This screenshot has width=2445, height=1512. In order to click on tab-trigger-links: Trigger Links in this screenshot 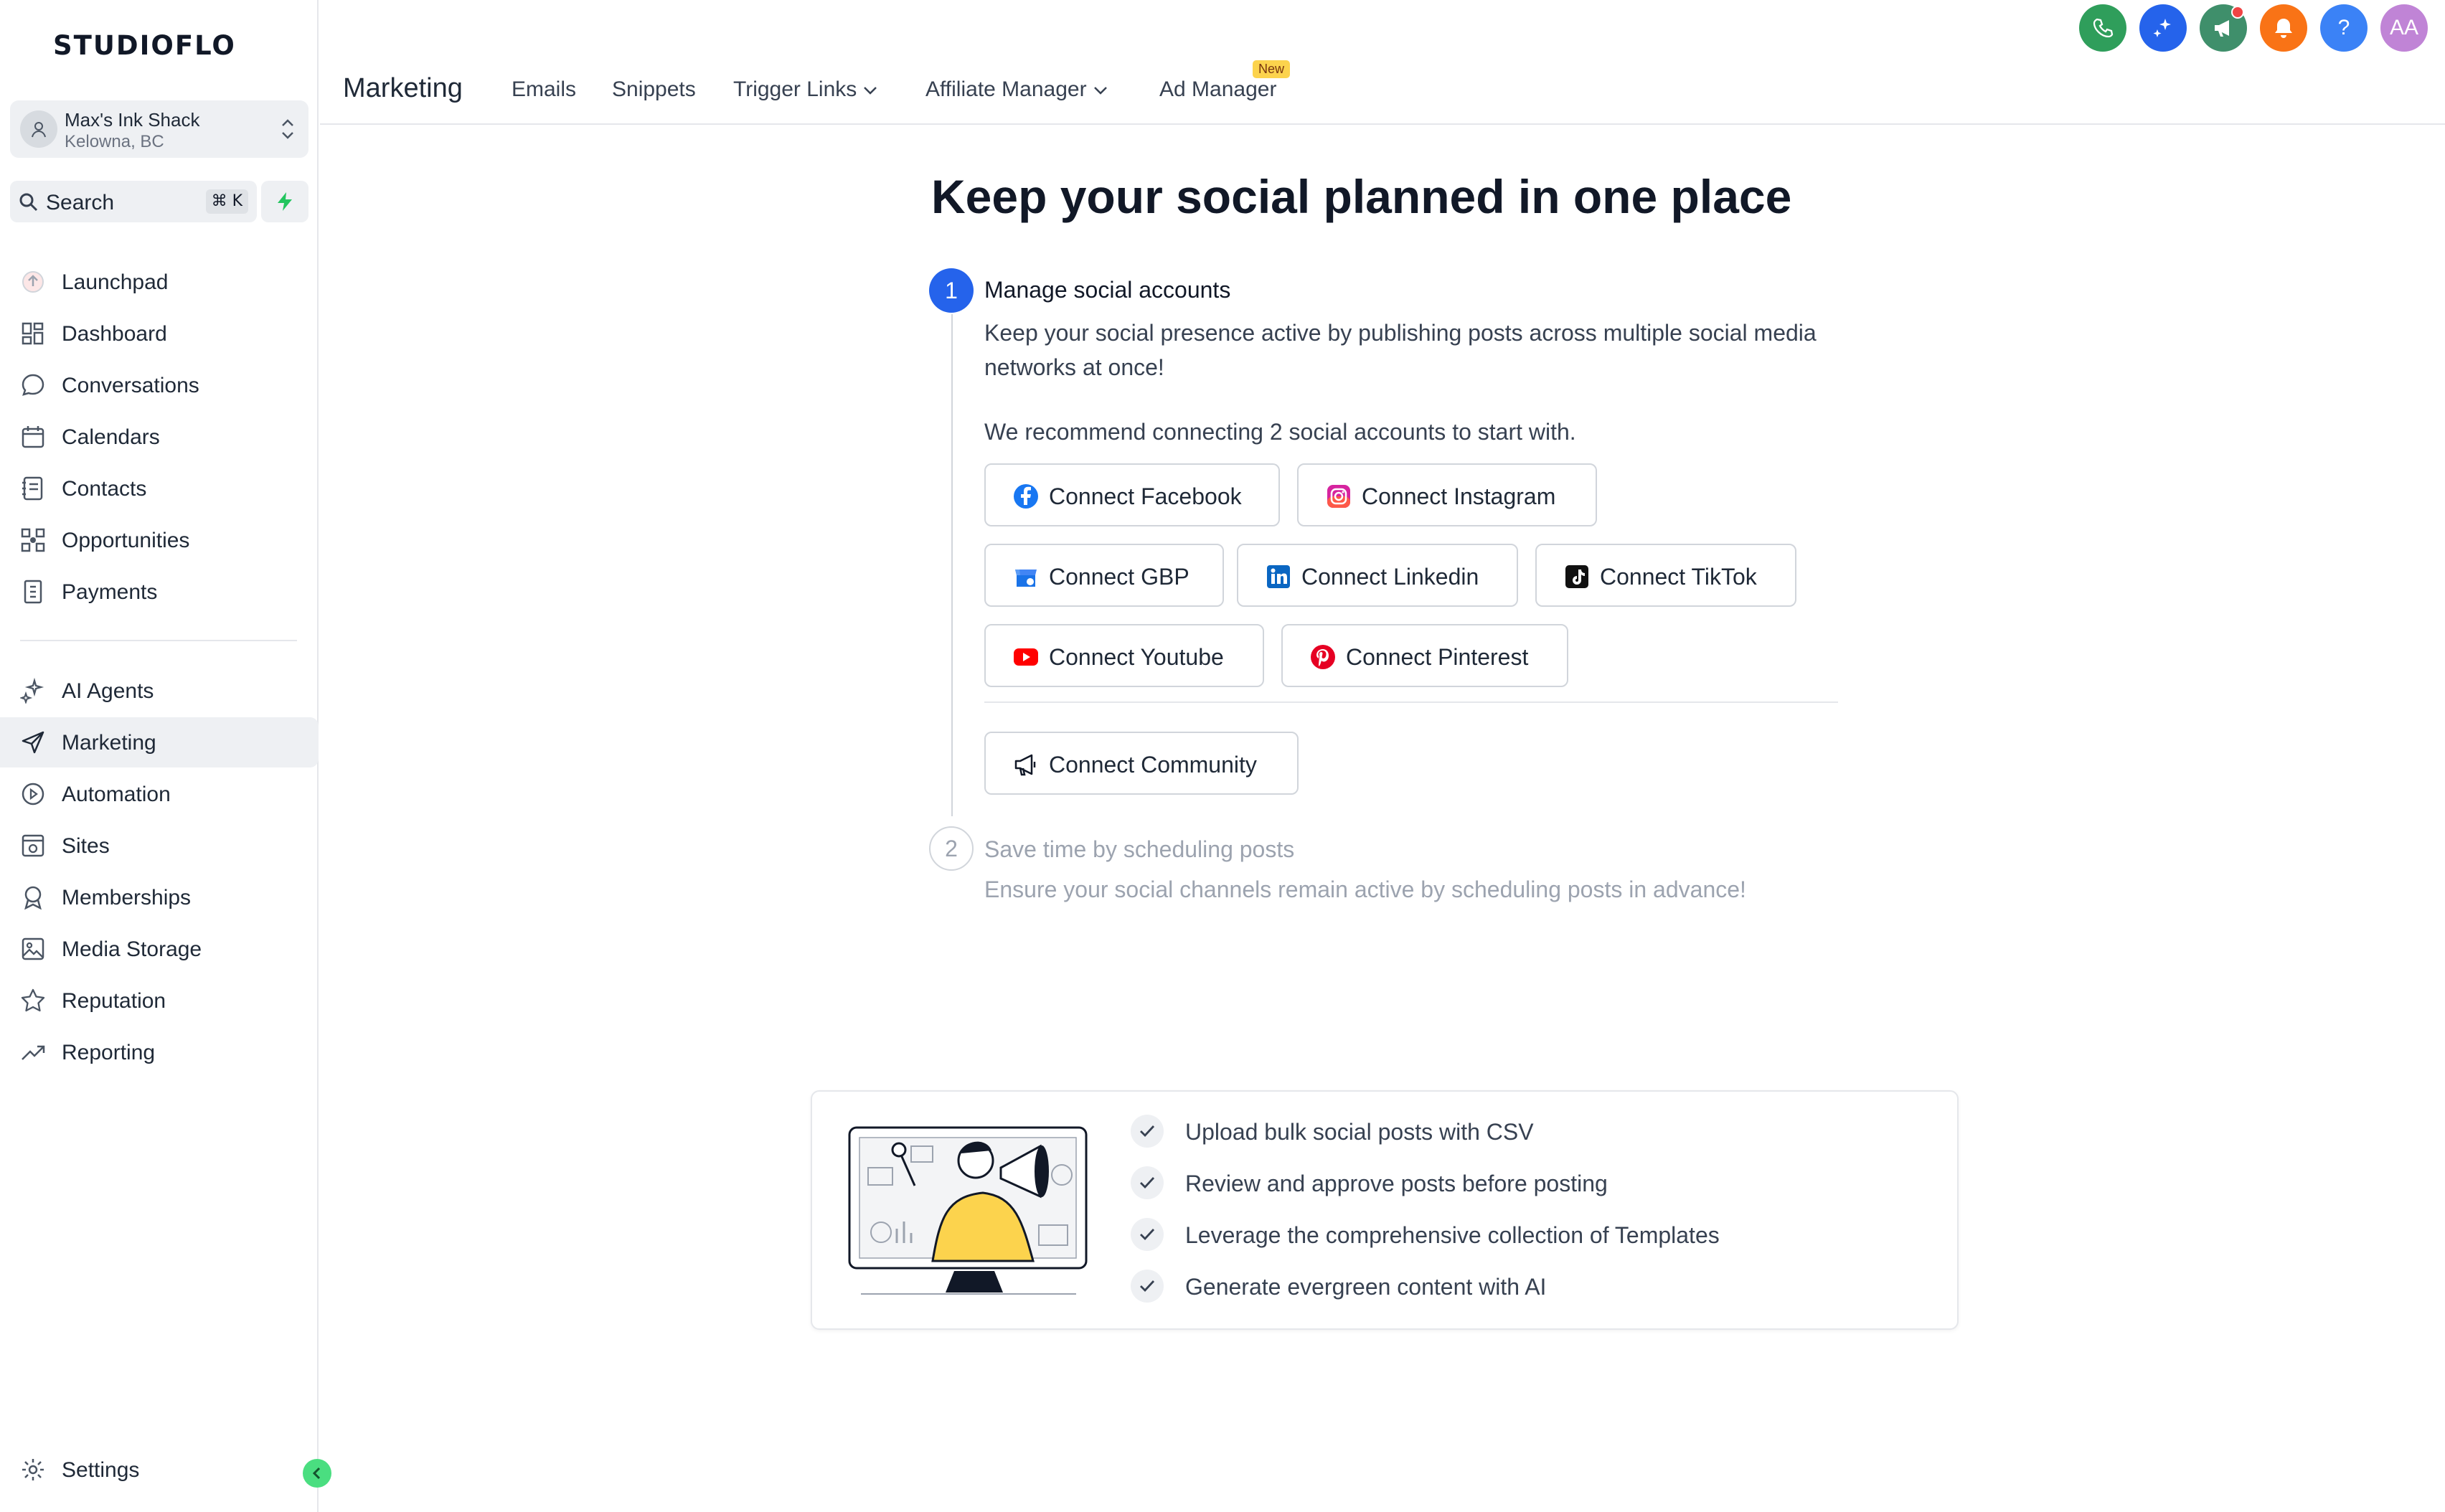, I will do `click(805, 89)`.